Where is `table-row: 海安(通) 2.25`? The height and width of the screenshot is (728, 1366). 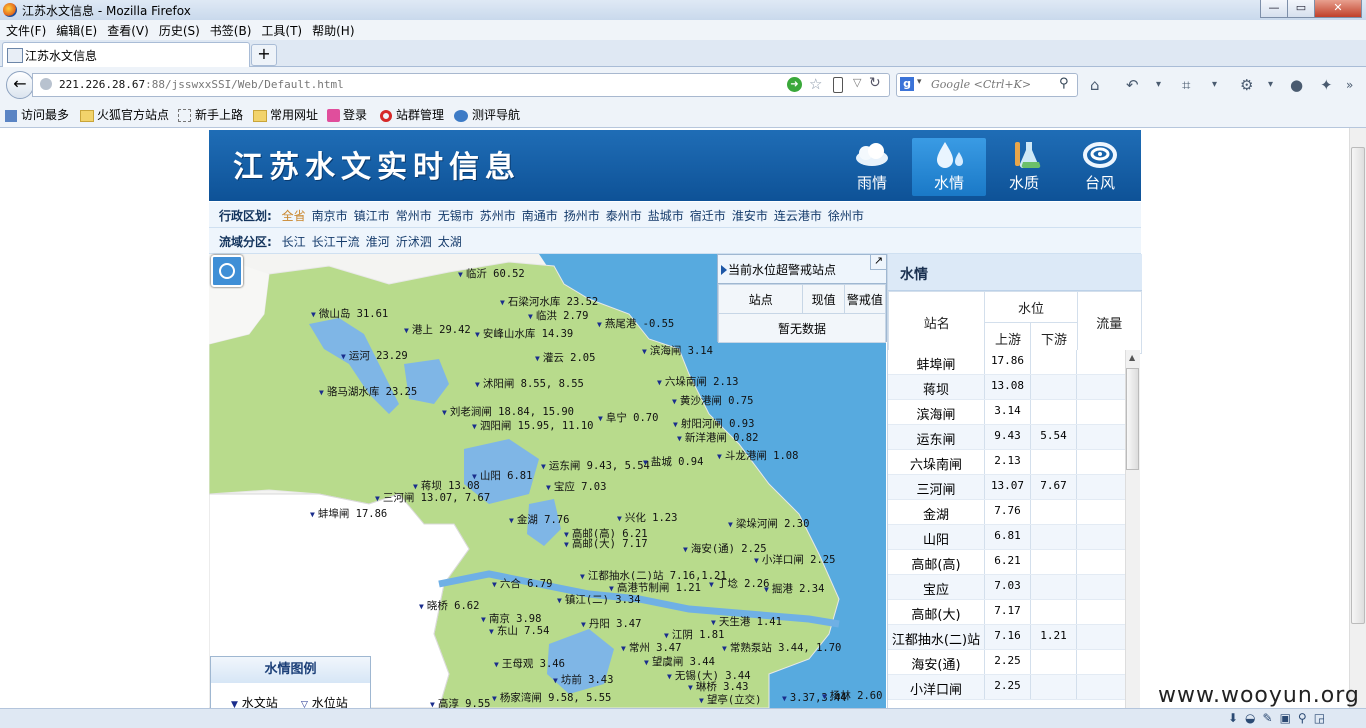 table-row: 海安(通) 2.25 is located at coordinates (1007, 662).